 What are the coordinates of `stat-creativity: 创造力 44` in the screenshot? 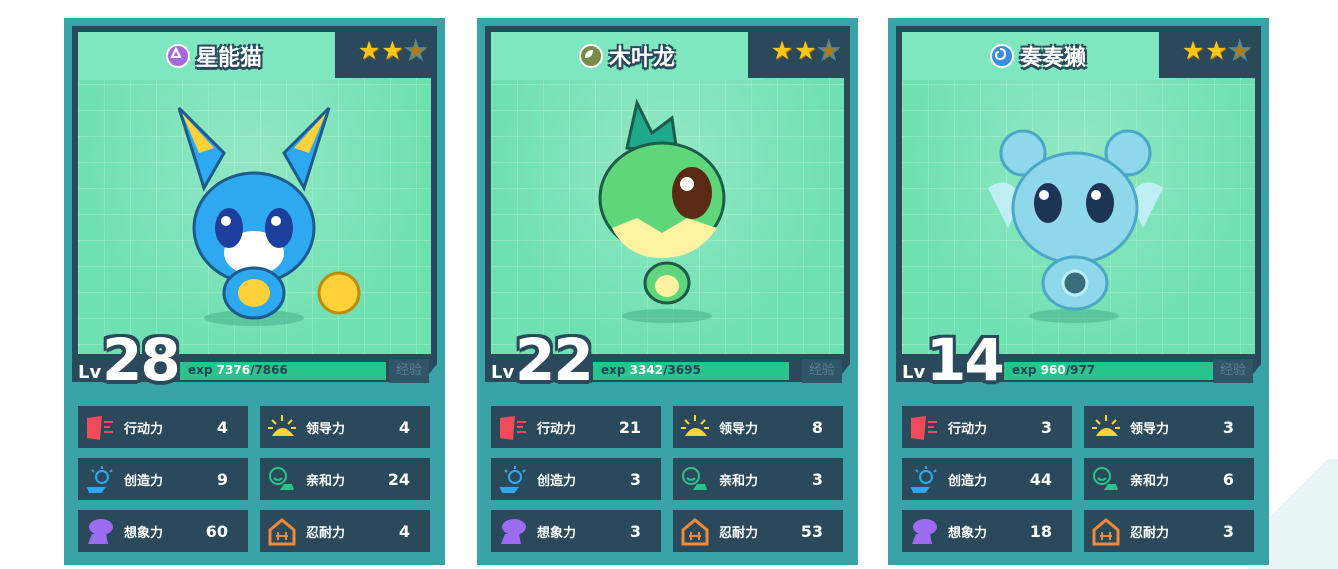 It's located at (987, 479).